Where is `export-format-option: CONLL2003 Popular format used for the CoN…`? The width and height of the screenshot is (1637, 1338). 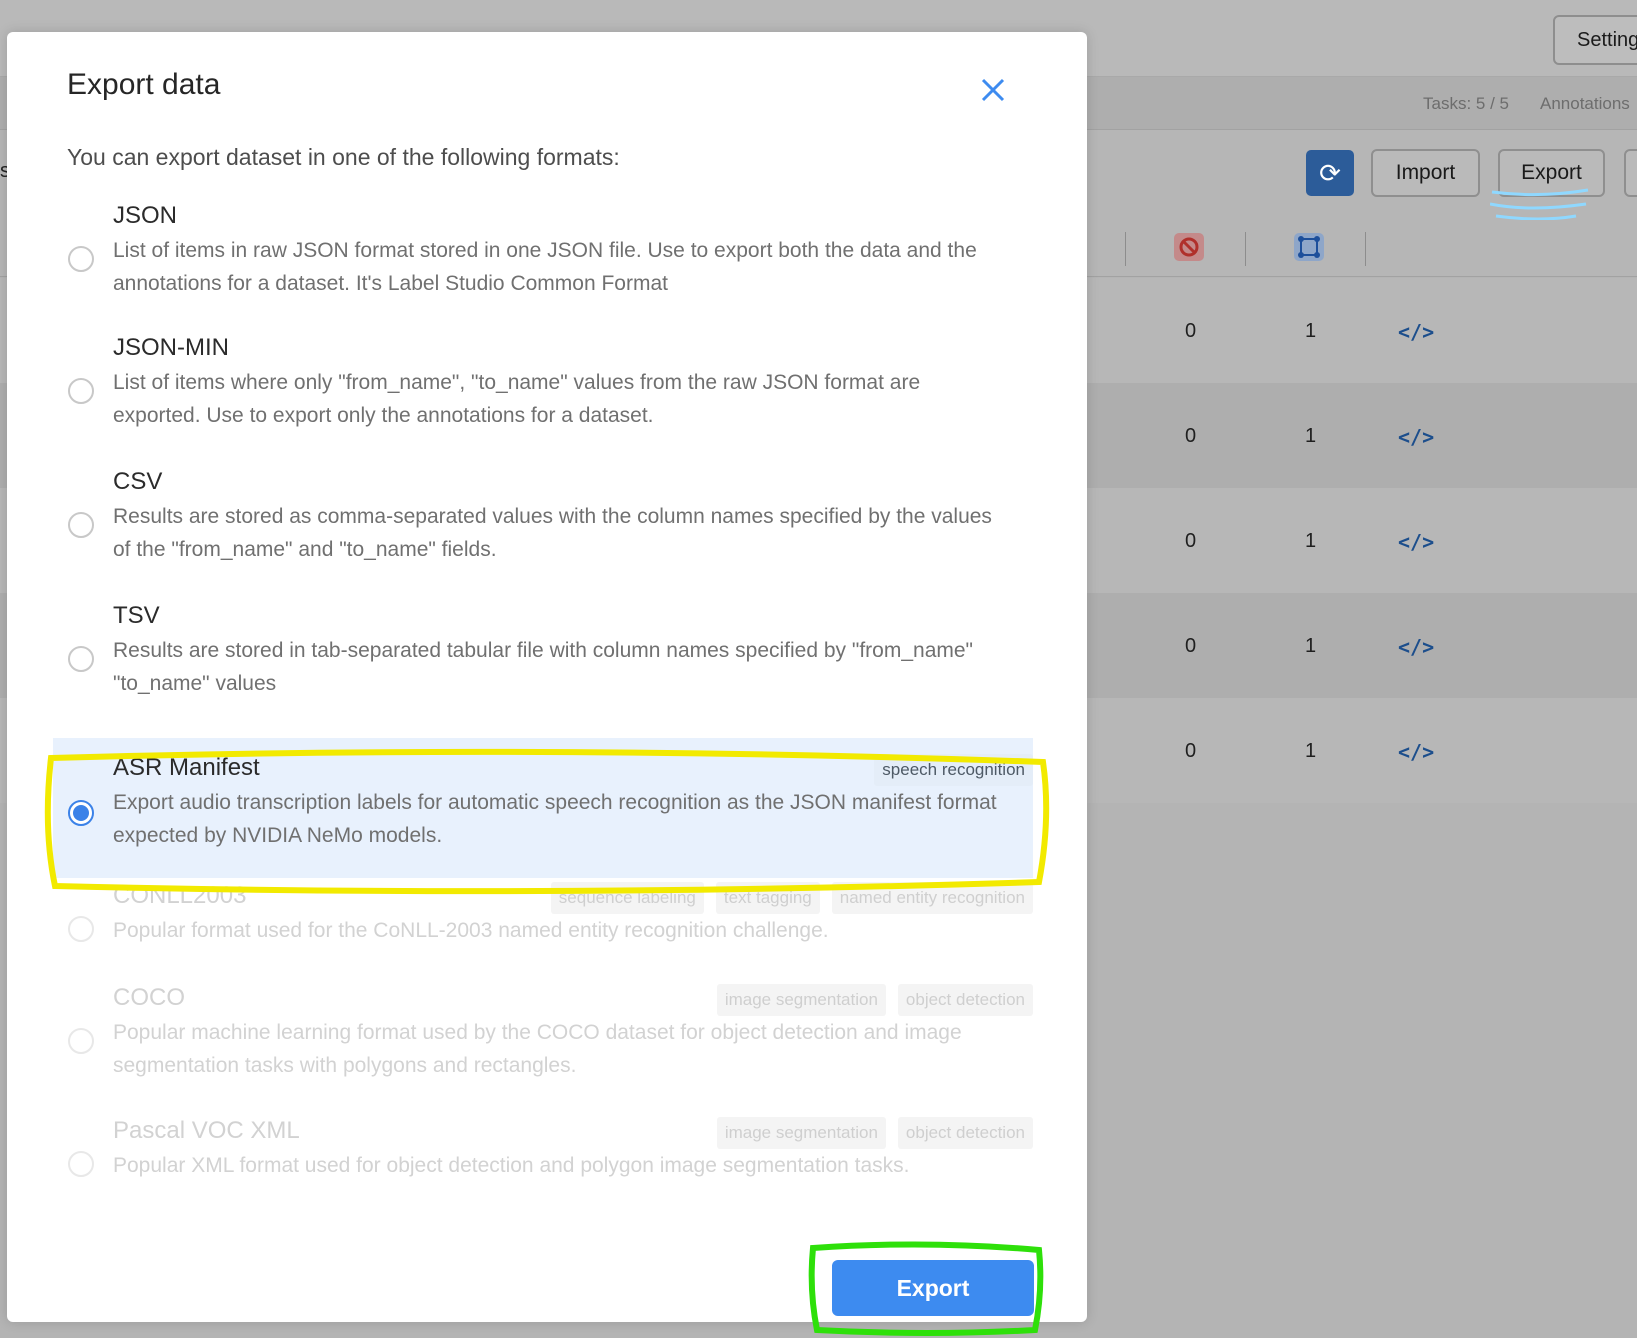
export-format-option: CONLL2003 Popular format used for the CoN… is located at coordinates (543, 922).